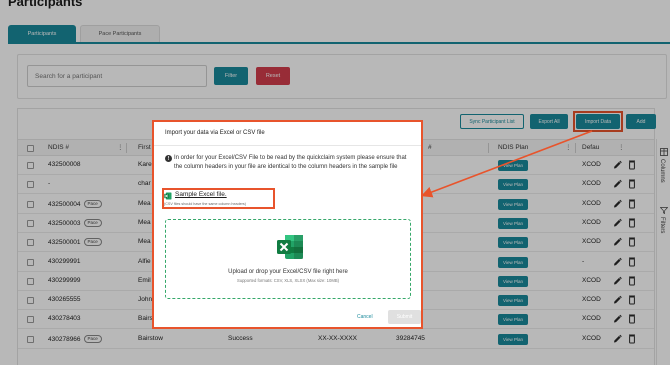 The height and width of the screenshot is (365, 670). I want to click on info-icon: !, so click(168, 158).